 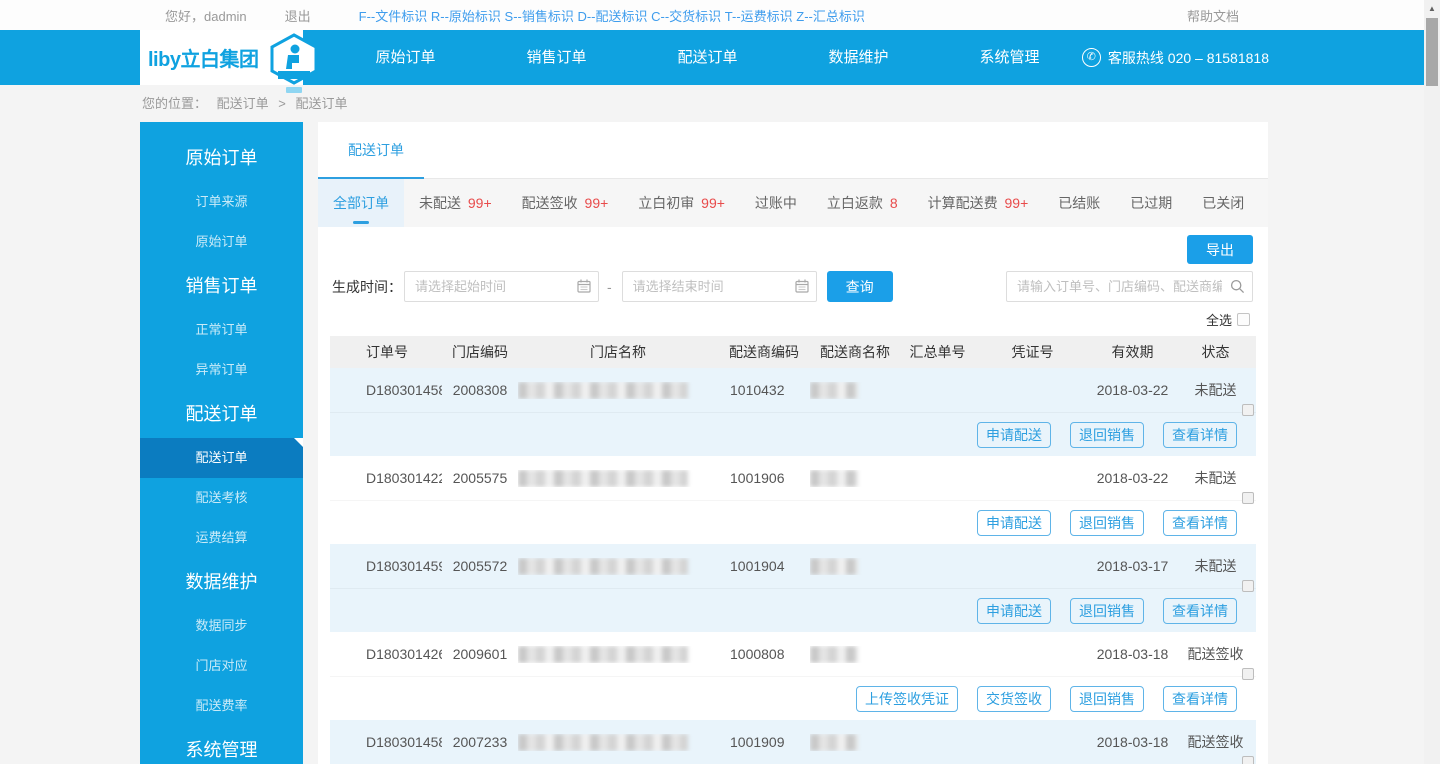 What do you see at coordinates (1223, 203) in the screenshot?
I see `subtab: 已关闭` at bounding box center [1223, 203].